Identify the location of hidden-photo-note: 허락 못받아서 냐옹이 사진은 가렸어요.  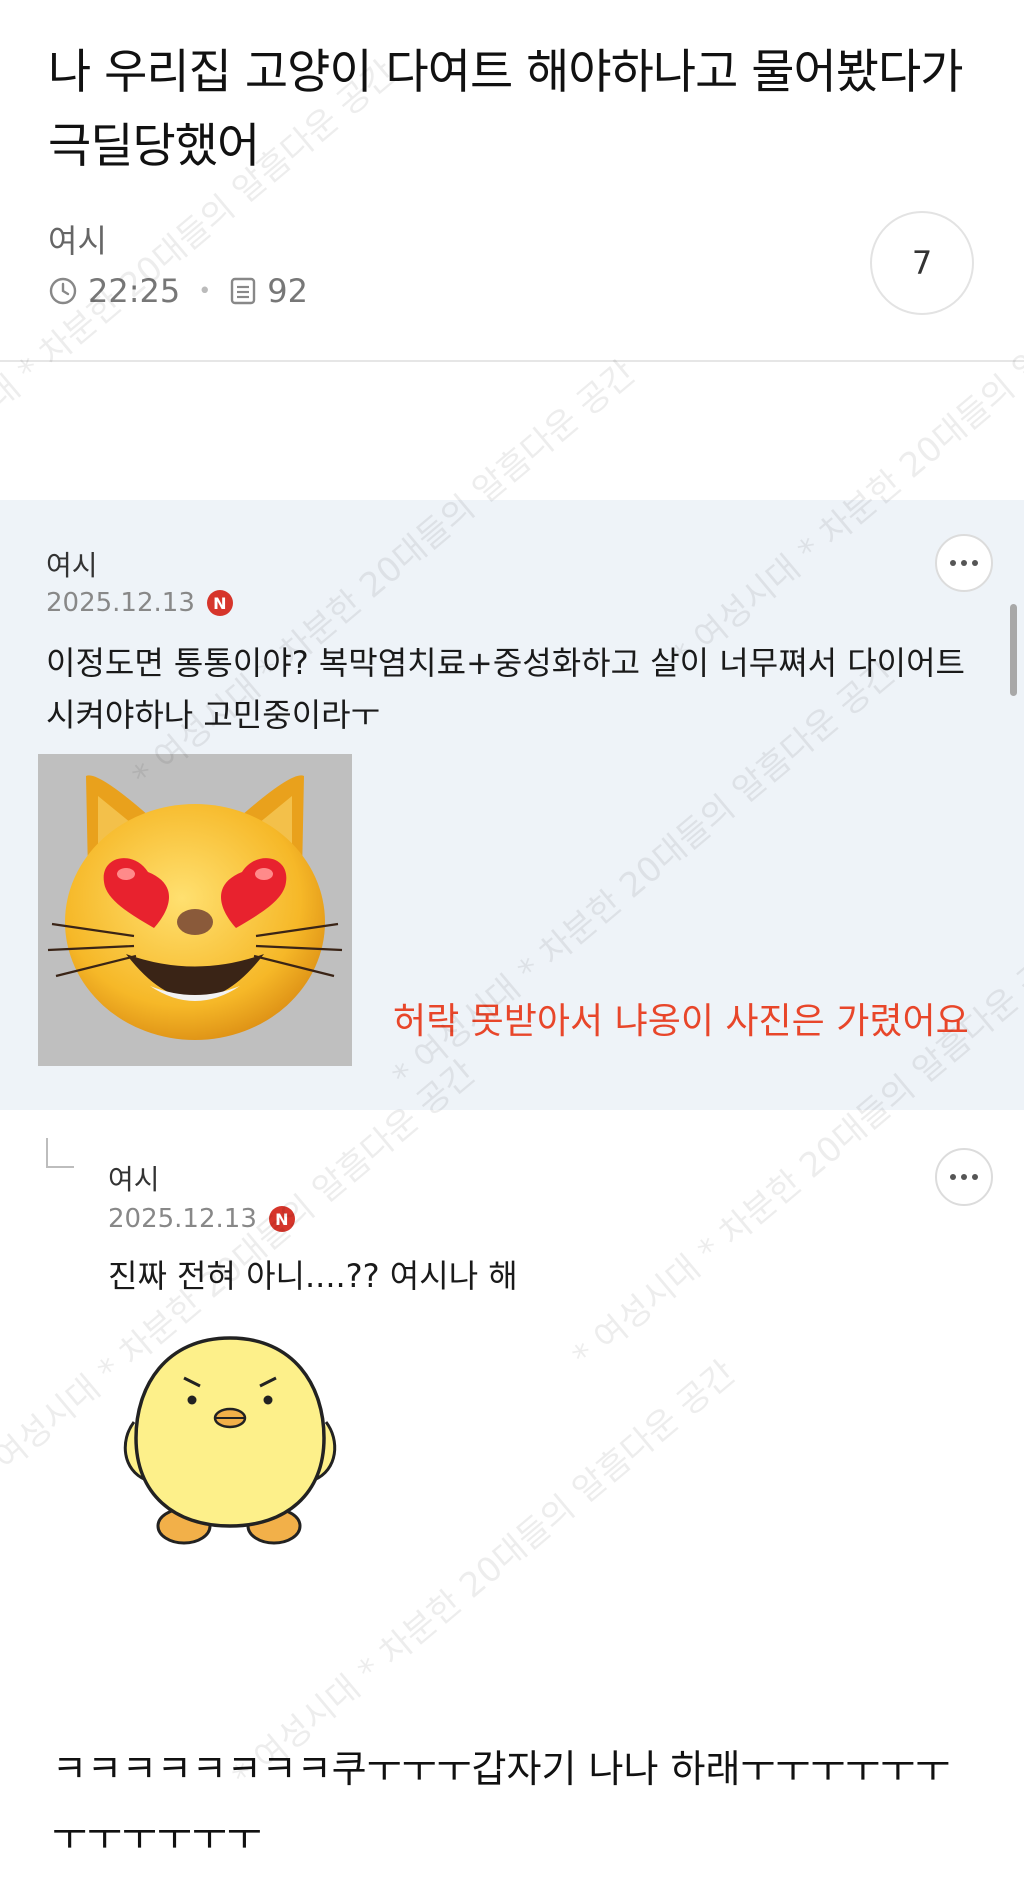
(681, 1021).